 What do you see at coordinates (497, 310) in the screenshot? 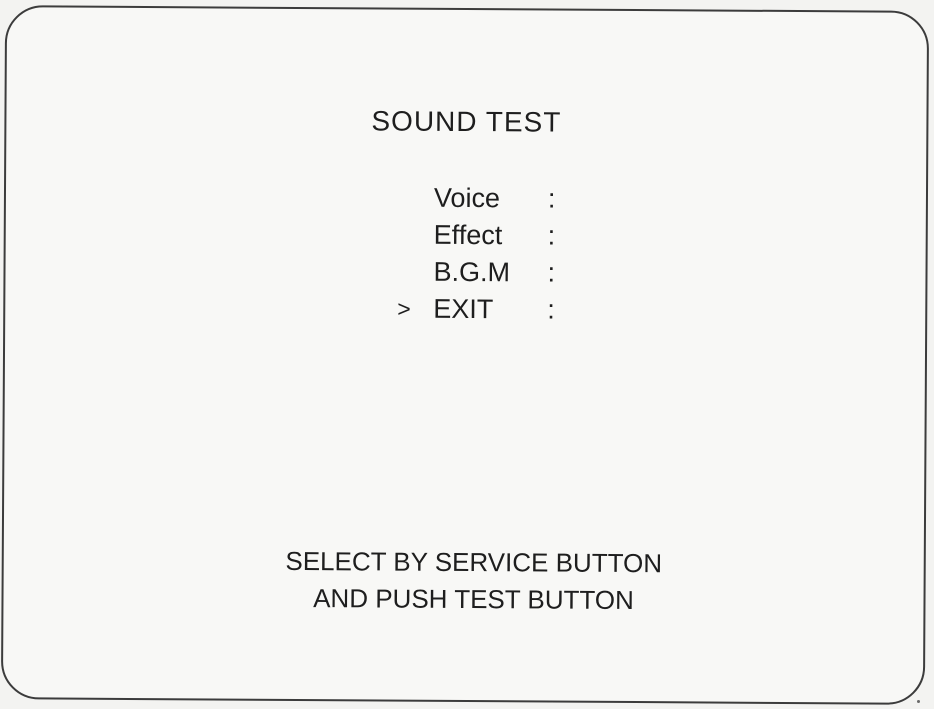
I see `menu-item-exit: > EXIT :` at bounding box center [497, 310].